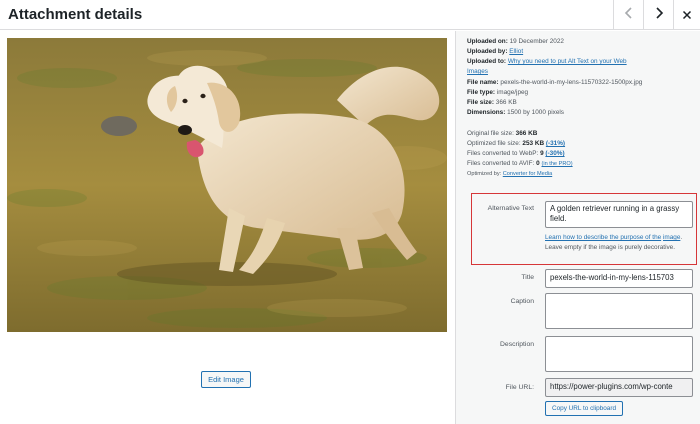 Image resolution: width=700 pixels, height=424 pixels. What do you see at coordinates (619, 311) in the screenshot?
I see `caption-field` at bounding box center [619, 311].